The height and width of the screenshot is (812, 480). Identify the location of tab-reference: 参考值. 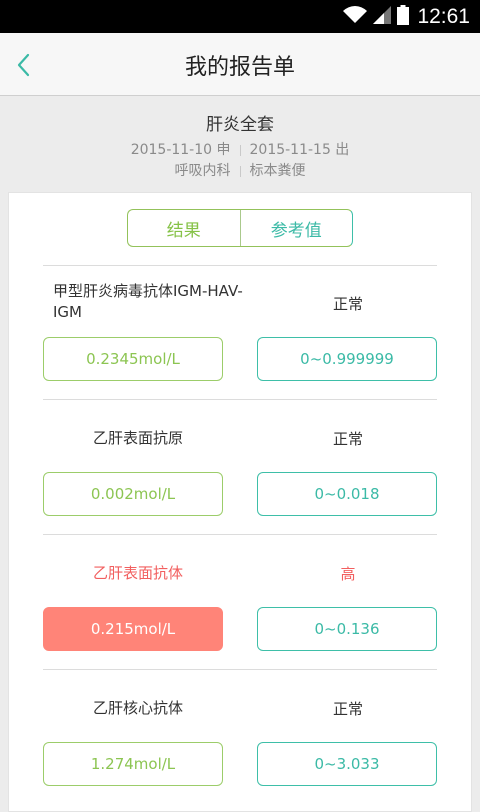
(297, 228).